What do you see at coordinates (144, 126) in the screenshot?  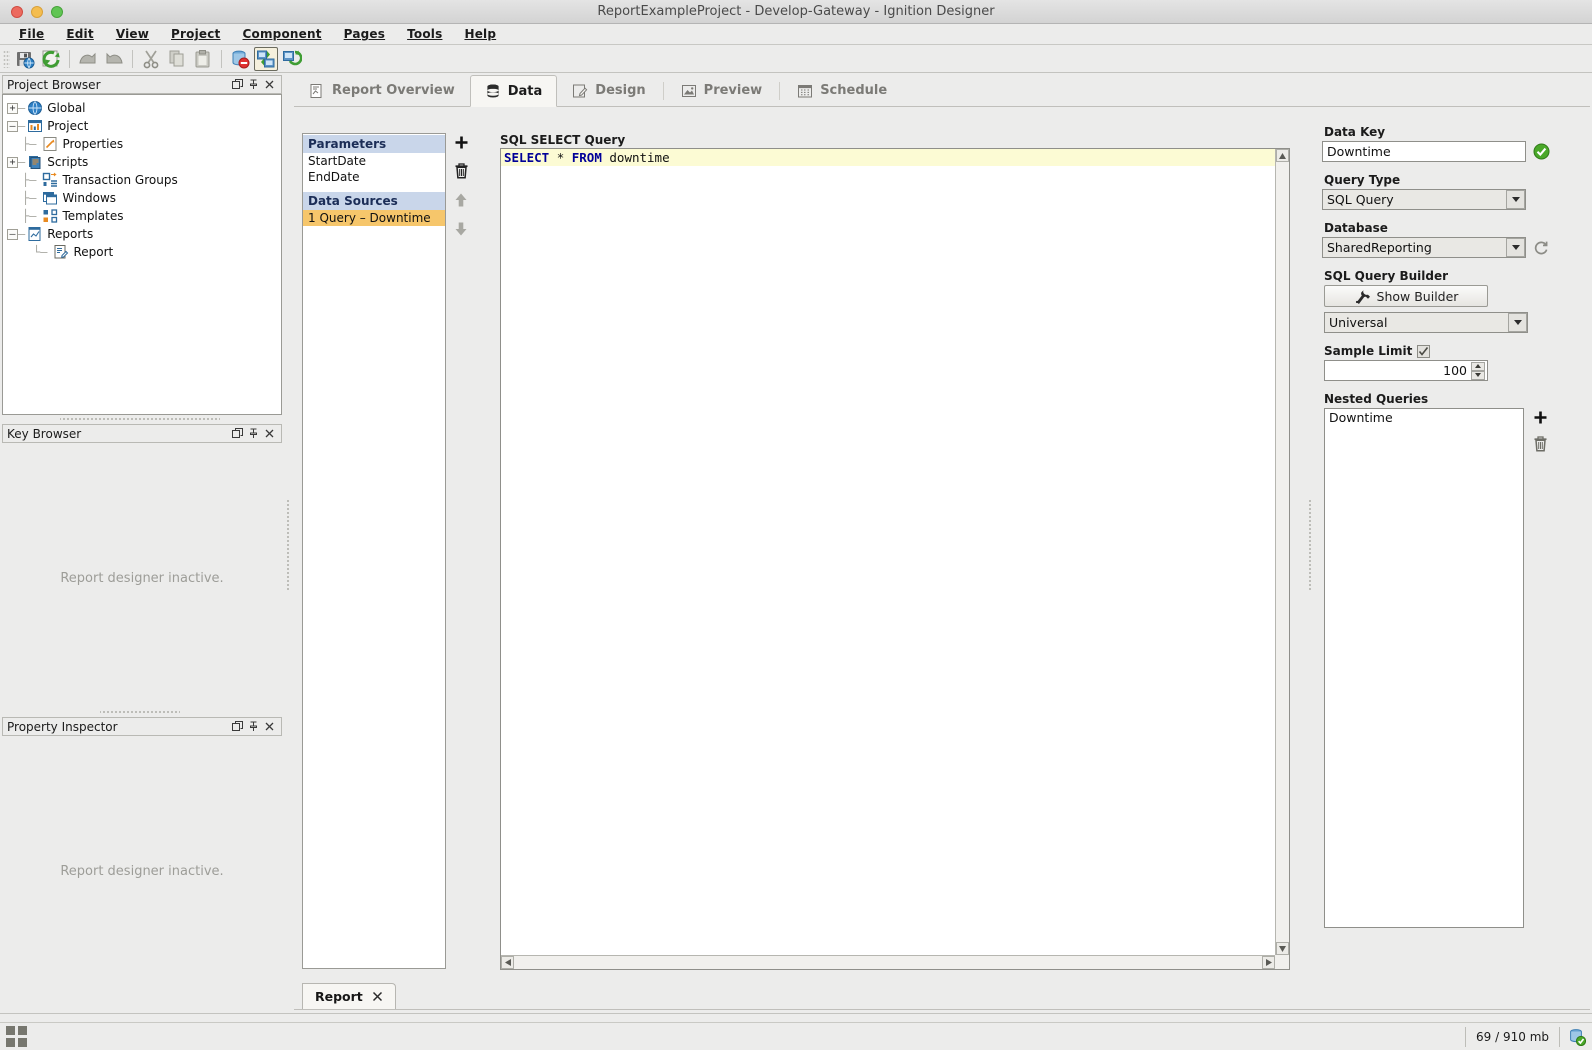 I see `tree-item-project: – – Project` at bounding box center [144, 126].